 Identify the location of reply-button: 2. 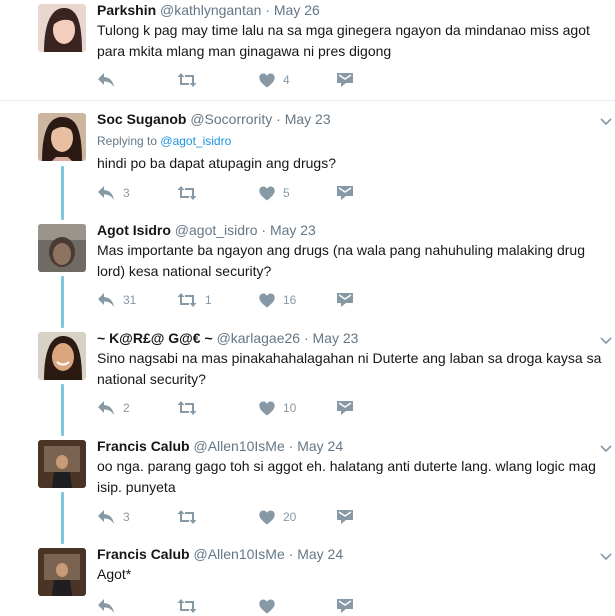
(113, 408).